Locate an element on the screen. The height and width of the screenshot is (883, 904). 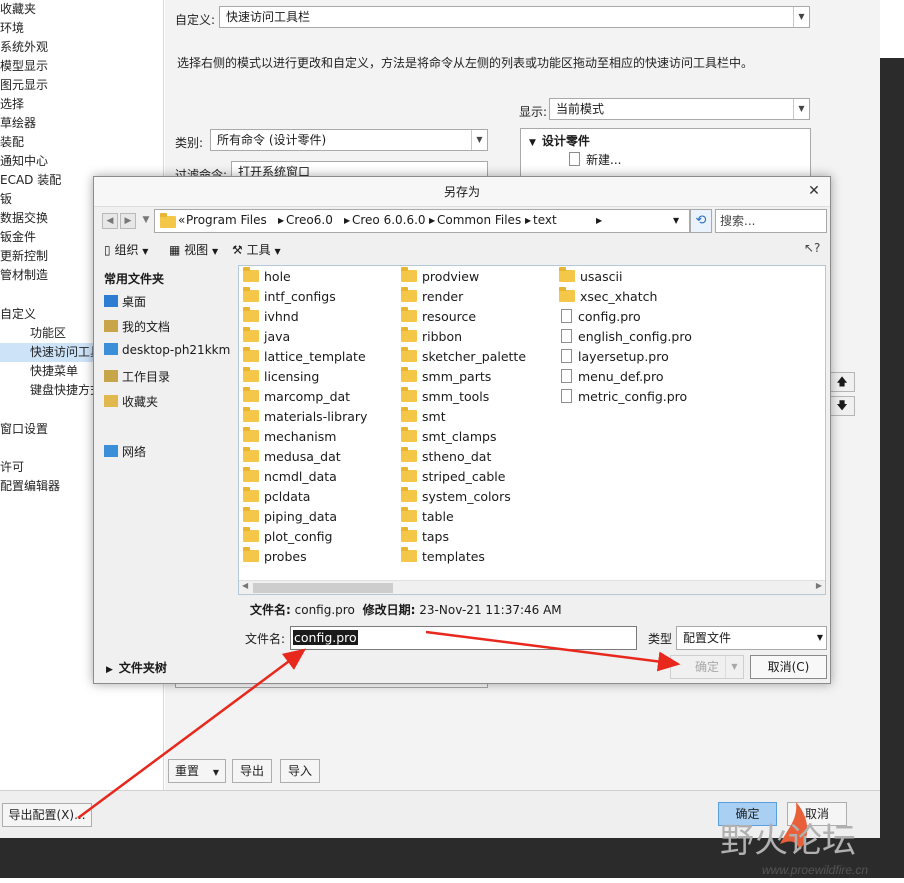
annotation-arrows is located at coordinates (379, 725).